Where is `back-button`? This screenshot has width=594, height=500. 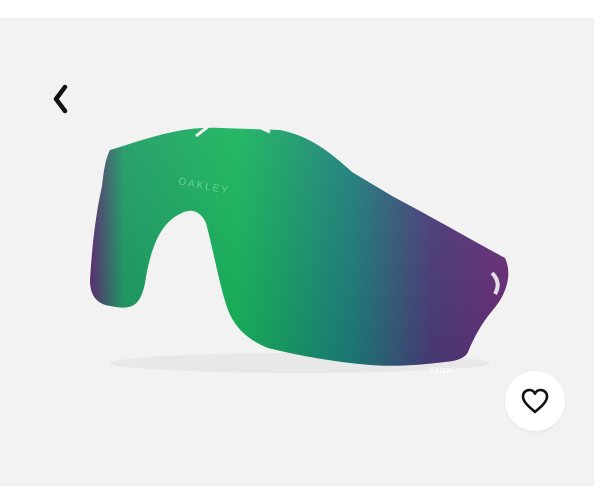 back-button is located at coordinates (61, 99).